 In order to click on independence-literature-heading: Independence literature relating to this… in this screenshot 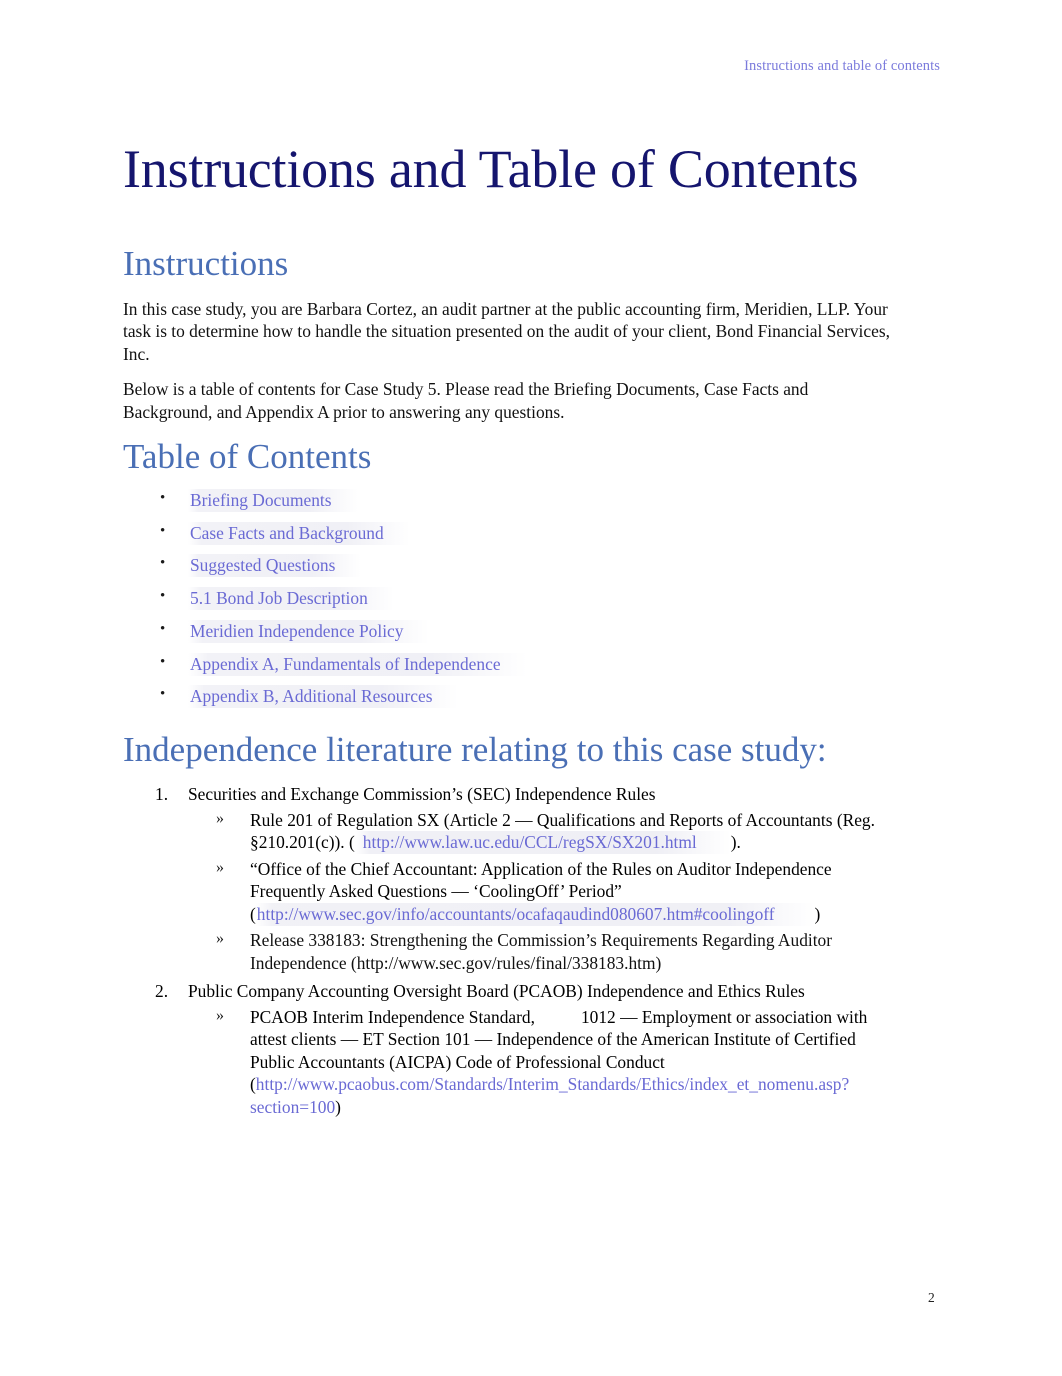, I will do `click(475, 750)`.